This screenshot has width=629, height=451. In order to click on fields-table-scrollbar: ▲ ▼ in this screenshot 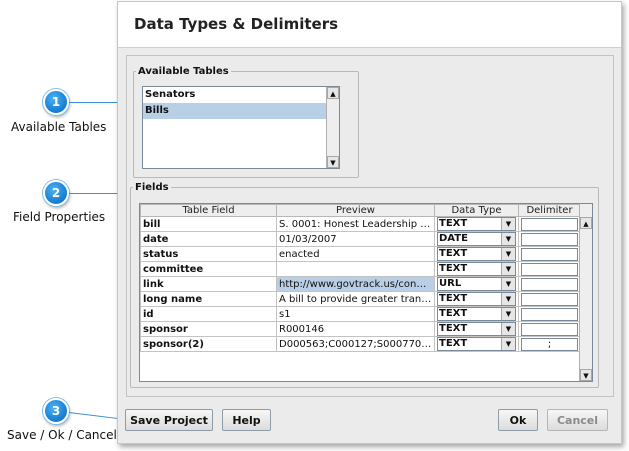, I will do `click(585, 292)`.